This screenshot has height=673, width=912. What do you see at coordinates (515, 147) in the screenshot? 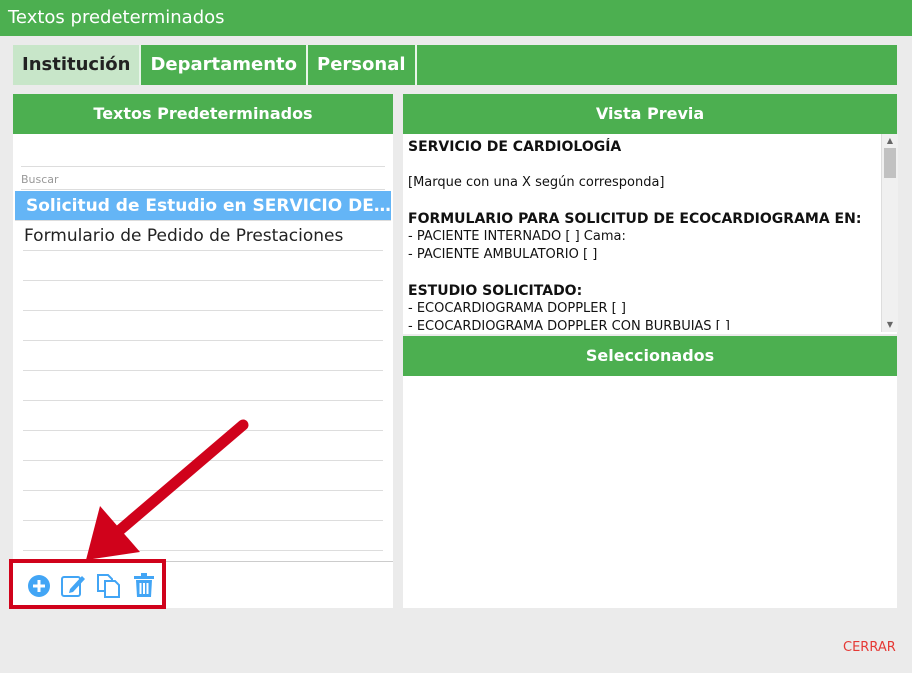
I see `preview-line: SERVICIO DE CARDIOLOGÍA` at bounding box center [515, 147].